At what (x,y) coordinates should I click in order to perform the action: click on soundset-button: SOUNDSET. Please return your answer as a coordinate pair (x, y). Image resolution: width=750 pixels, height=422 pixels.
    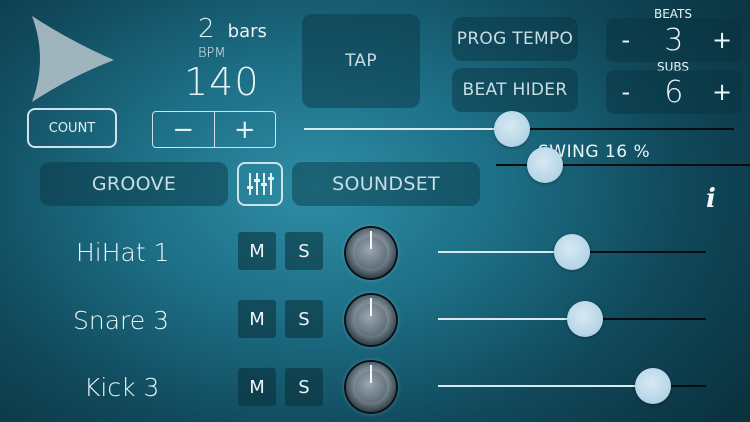
    Looking at the image, I should click on (386, 184).